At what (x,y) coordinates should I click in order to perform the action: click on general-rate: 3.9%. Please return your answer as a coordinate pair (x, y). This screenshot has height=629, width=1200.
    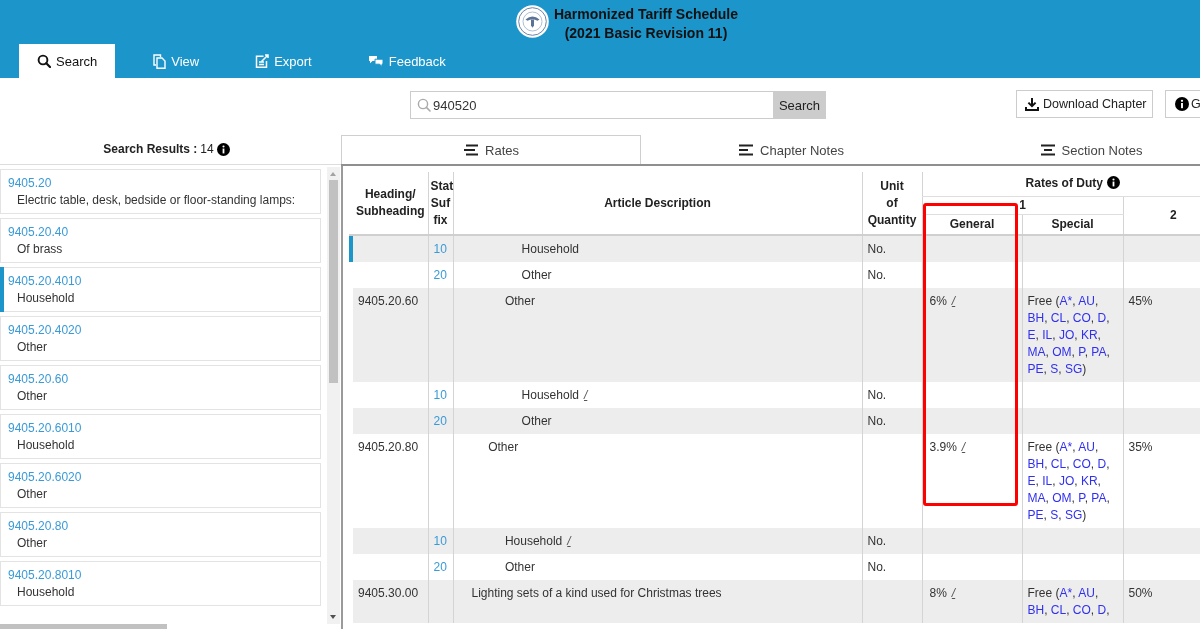
    Looking at the image, I should click on (943, 447).